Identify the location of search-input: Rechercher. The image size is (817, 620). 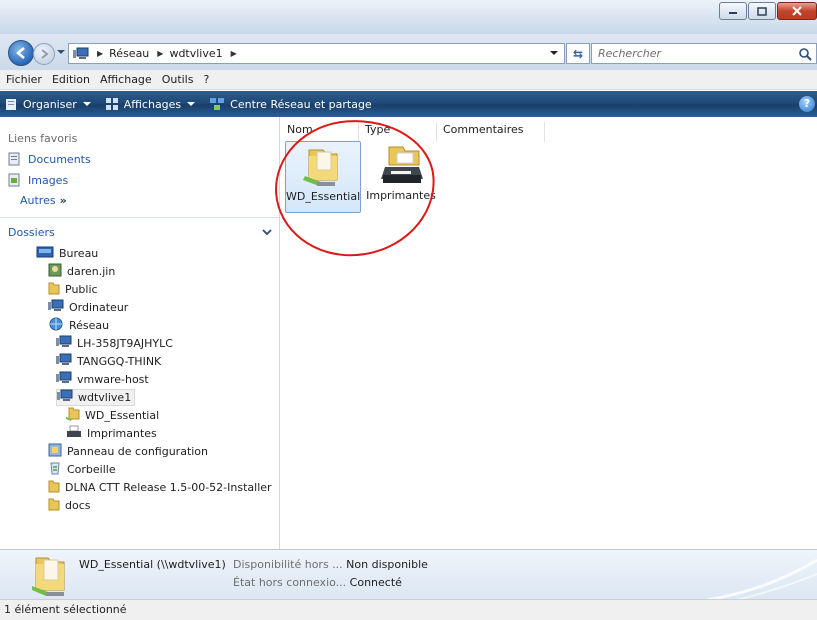
(704, 53).